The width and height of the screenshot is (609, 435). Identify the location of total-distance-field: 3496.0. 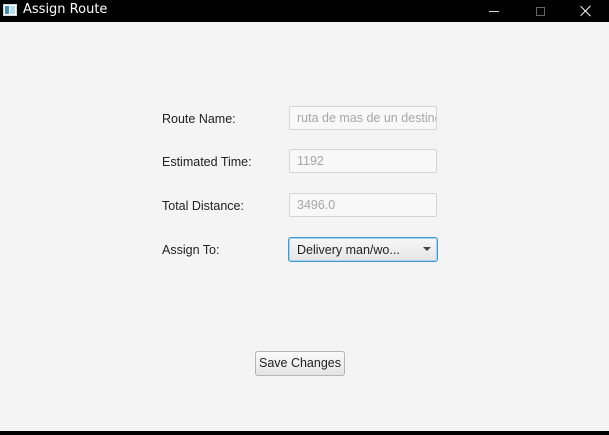
(363, 205).